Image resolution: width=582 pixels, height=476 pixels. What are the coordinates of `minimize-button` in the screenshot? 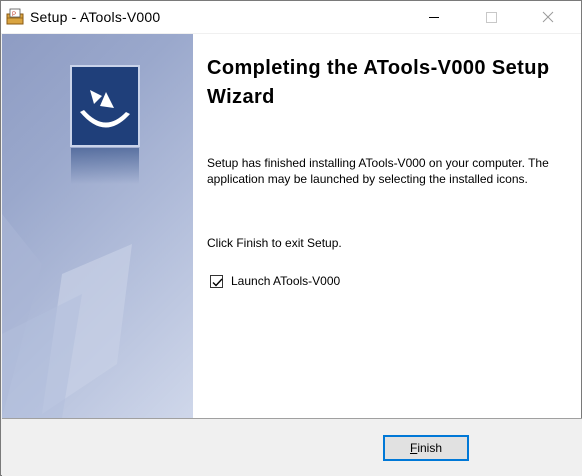 It's located at (434, 17).